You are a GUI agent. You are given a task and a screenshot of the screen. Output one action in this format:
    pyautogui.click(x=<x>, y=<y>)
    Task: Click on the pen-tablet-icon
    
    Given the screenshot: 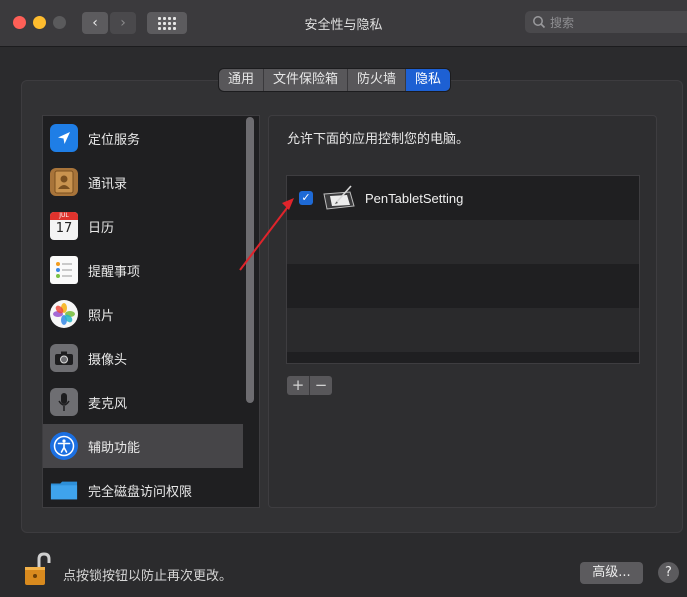 What is the action you would take?
    pyautogui.click(x=339, y=197)
    